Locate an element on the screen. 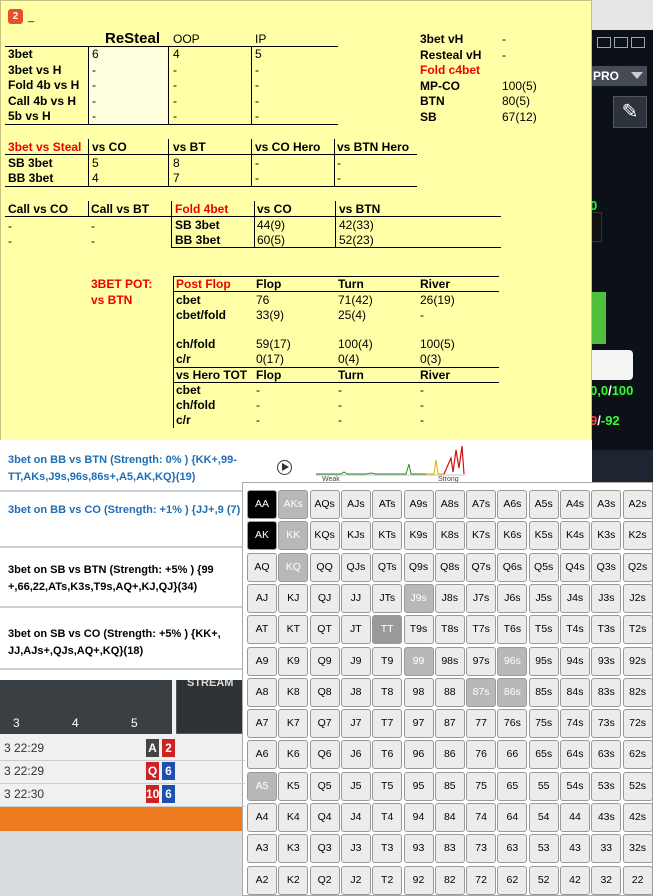  range-cell: K9s is located at coordinates (418, 536).